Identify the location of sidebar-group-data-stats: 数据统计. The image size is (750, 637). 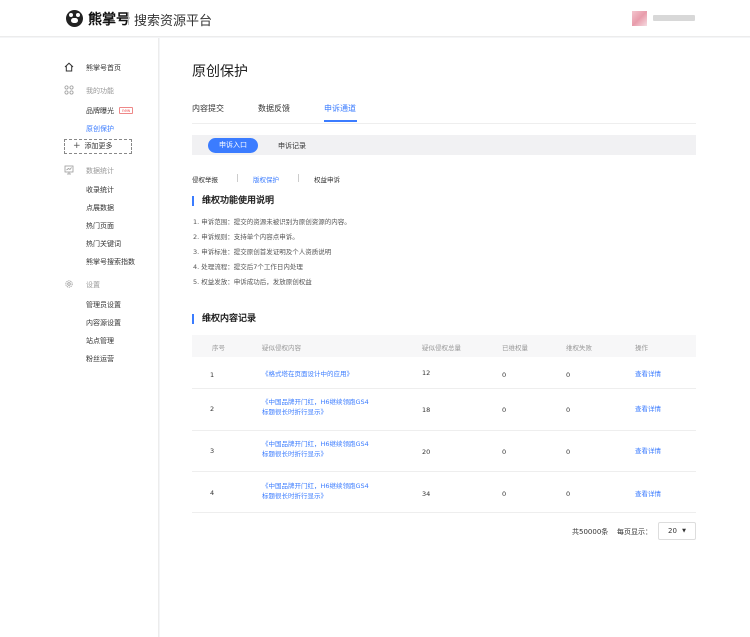
(100, 171).